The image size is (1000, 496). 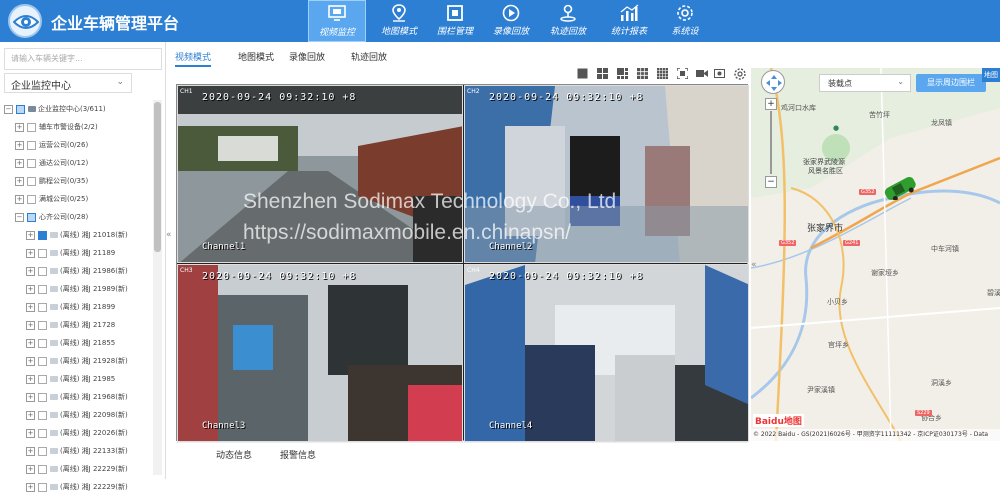 What do you see at coordinates (78, 253) in the screenshot?
I see `tree-node: + (离线) 湘J 21189` at bounding box center [78, 253].